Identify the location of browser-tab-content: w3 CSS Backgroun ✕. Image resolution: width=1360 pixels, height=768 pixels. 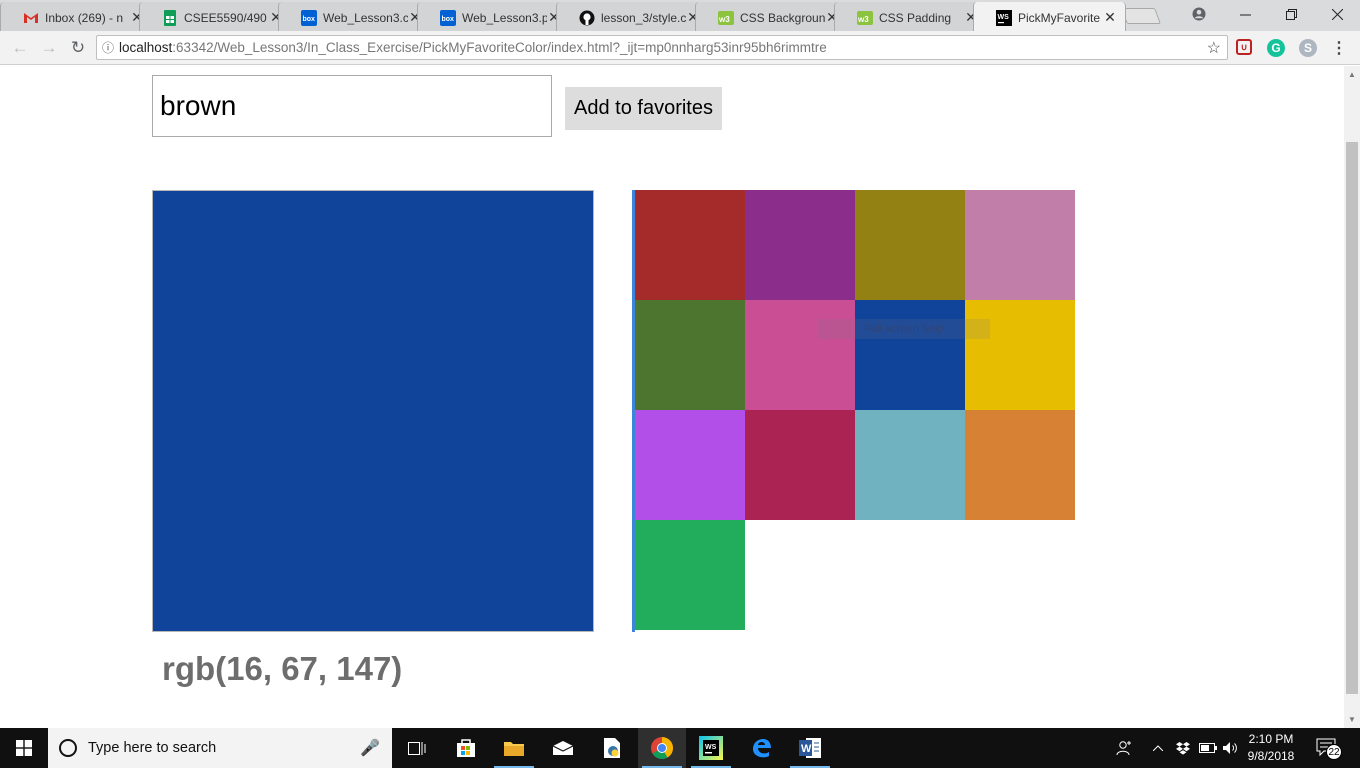
(770, 17).